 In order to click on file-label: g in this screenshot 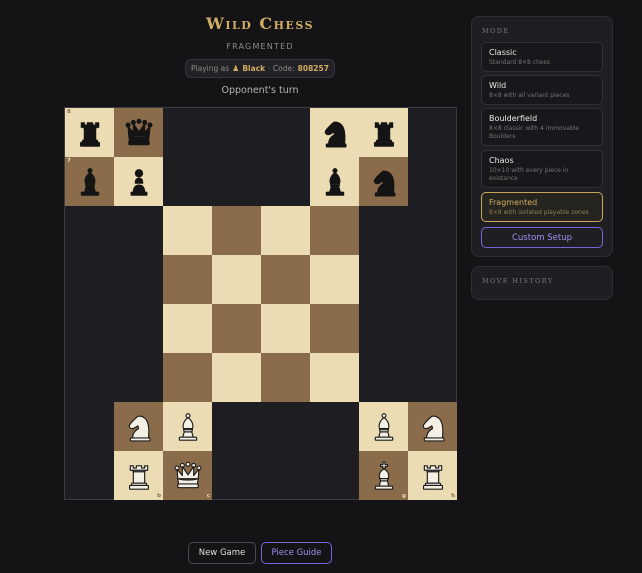, I will do `click(404, 496)`.